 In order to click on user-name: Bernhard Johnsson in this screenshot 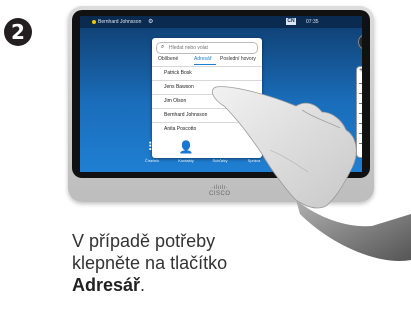, I will do `click(119, 22)`.